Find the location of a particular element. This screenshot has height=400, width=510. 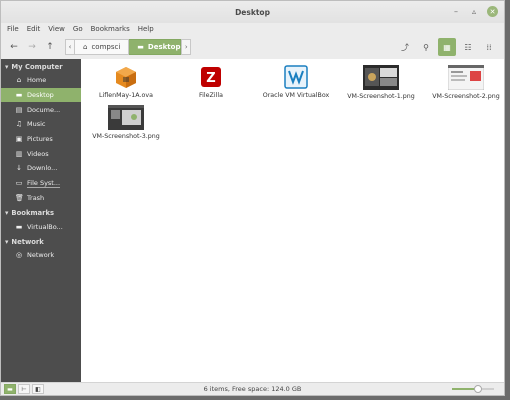

search-icon: ⚲ is located at coordinates (426, 47).